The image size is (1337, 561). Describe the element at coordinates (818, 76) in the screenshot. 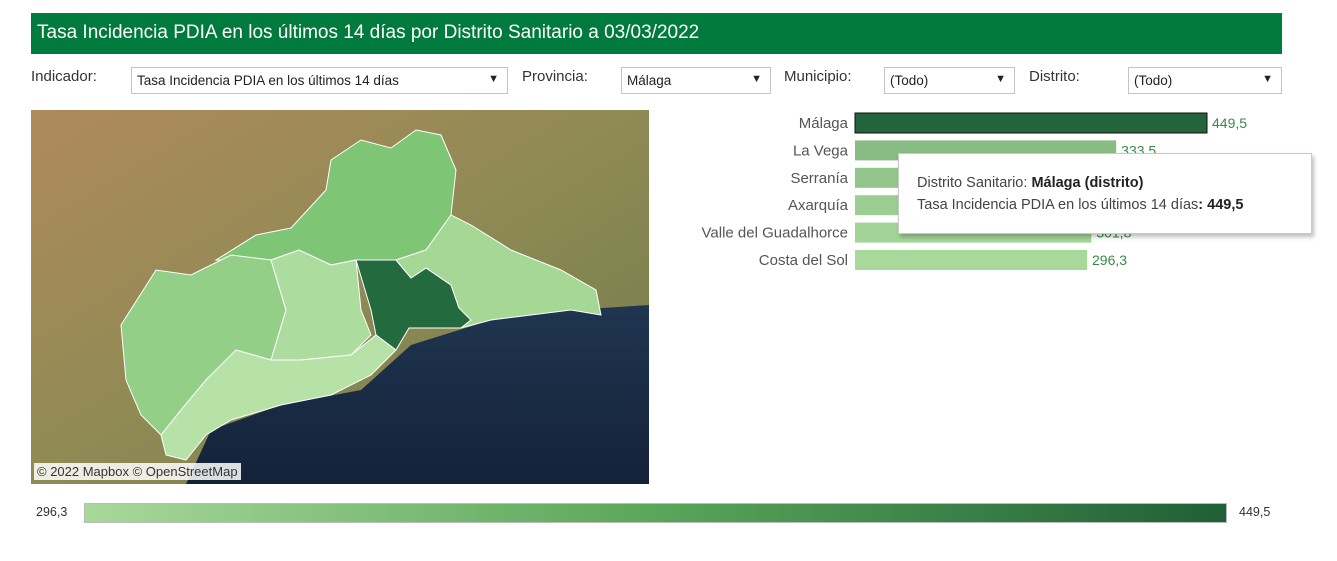

I see `municipio-label: Municipio:` at that location.